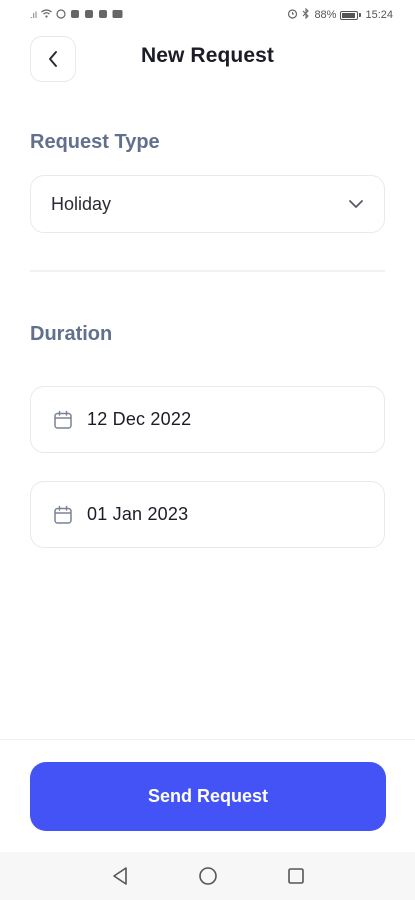 The width and height of the screenshot is (415, 900). Describe the element at coordinates (292, 15) in the screenshot. I see `alarm-icon` at that location.